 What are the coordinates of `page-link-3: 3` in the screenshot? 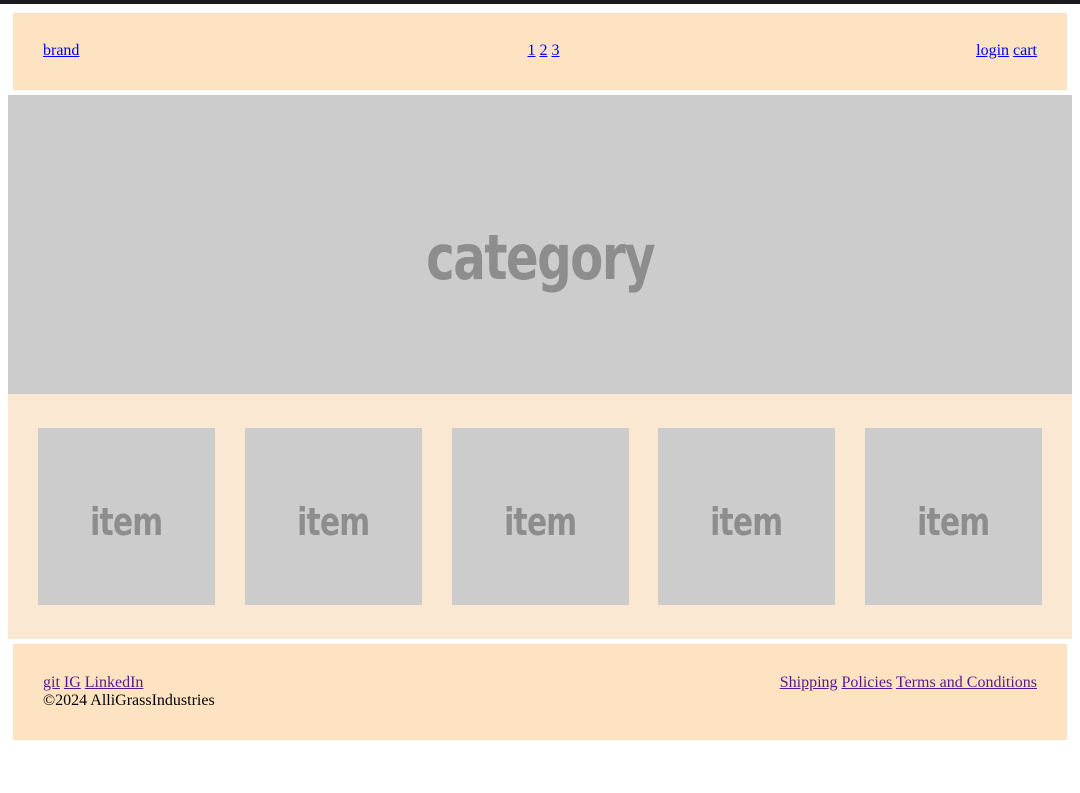 It's located at (556, 50).